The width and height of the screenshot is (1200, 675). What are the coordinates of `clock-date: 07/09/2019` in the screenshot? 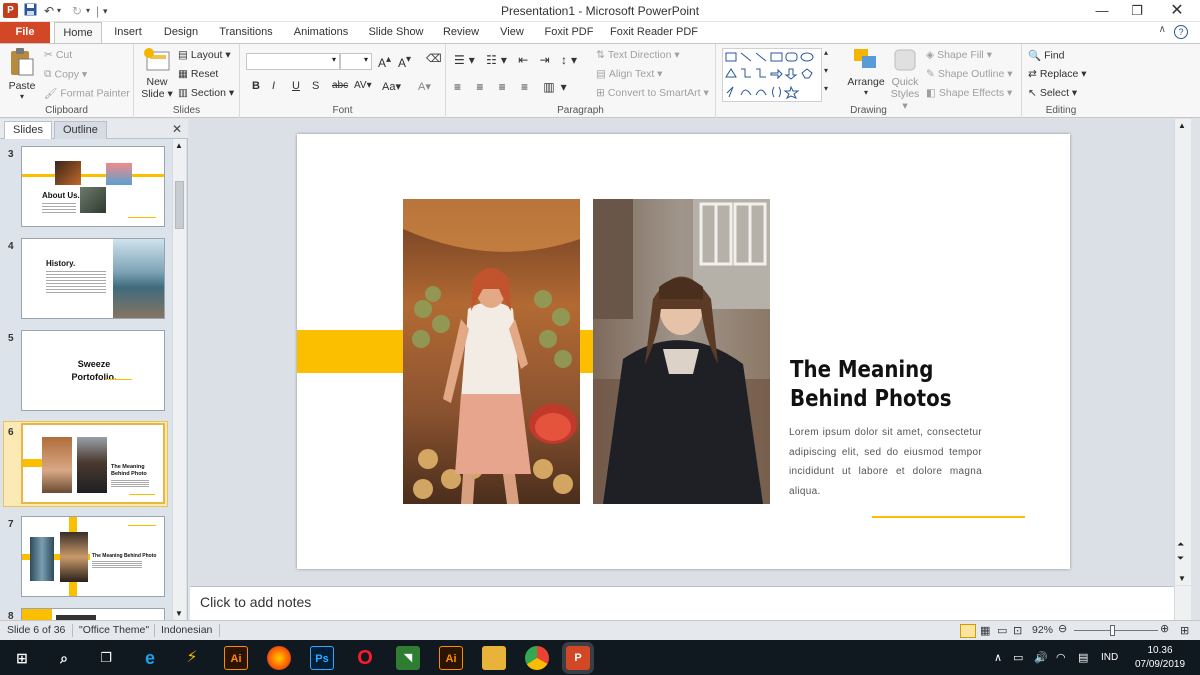 It's located at (1160, 664).